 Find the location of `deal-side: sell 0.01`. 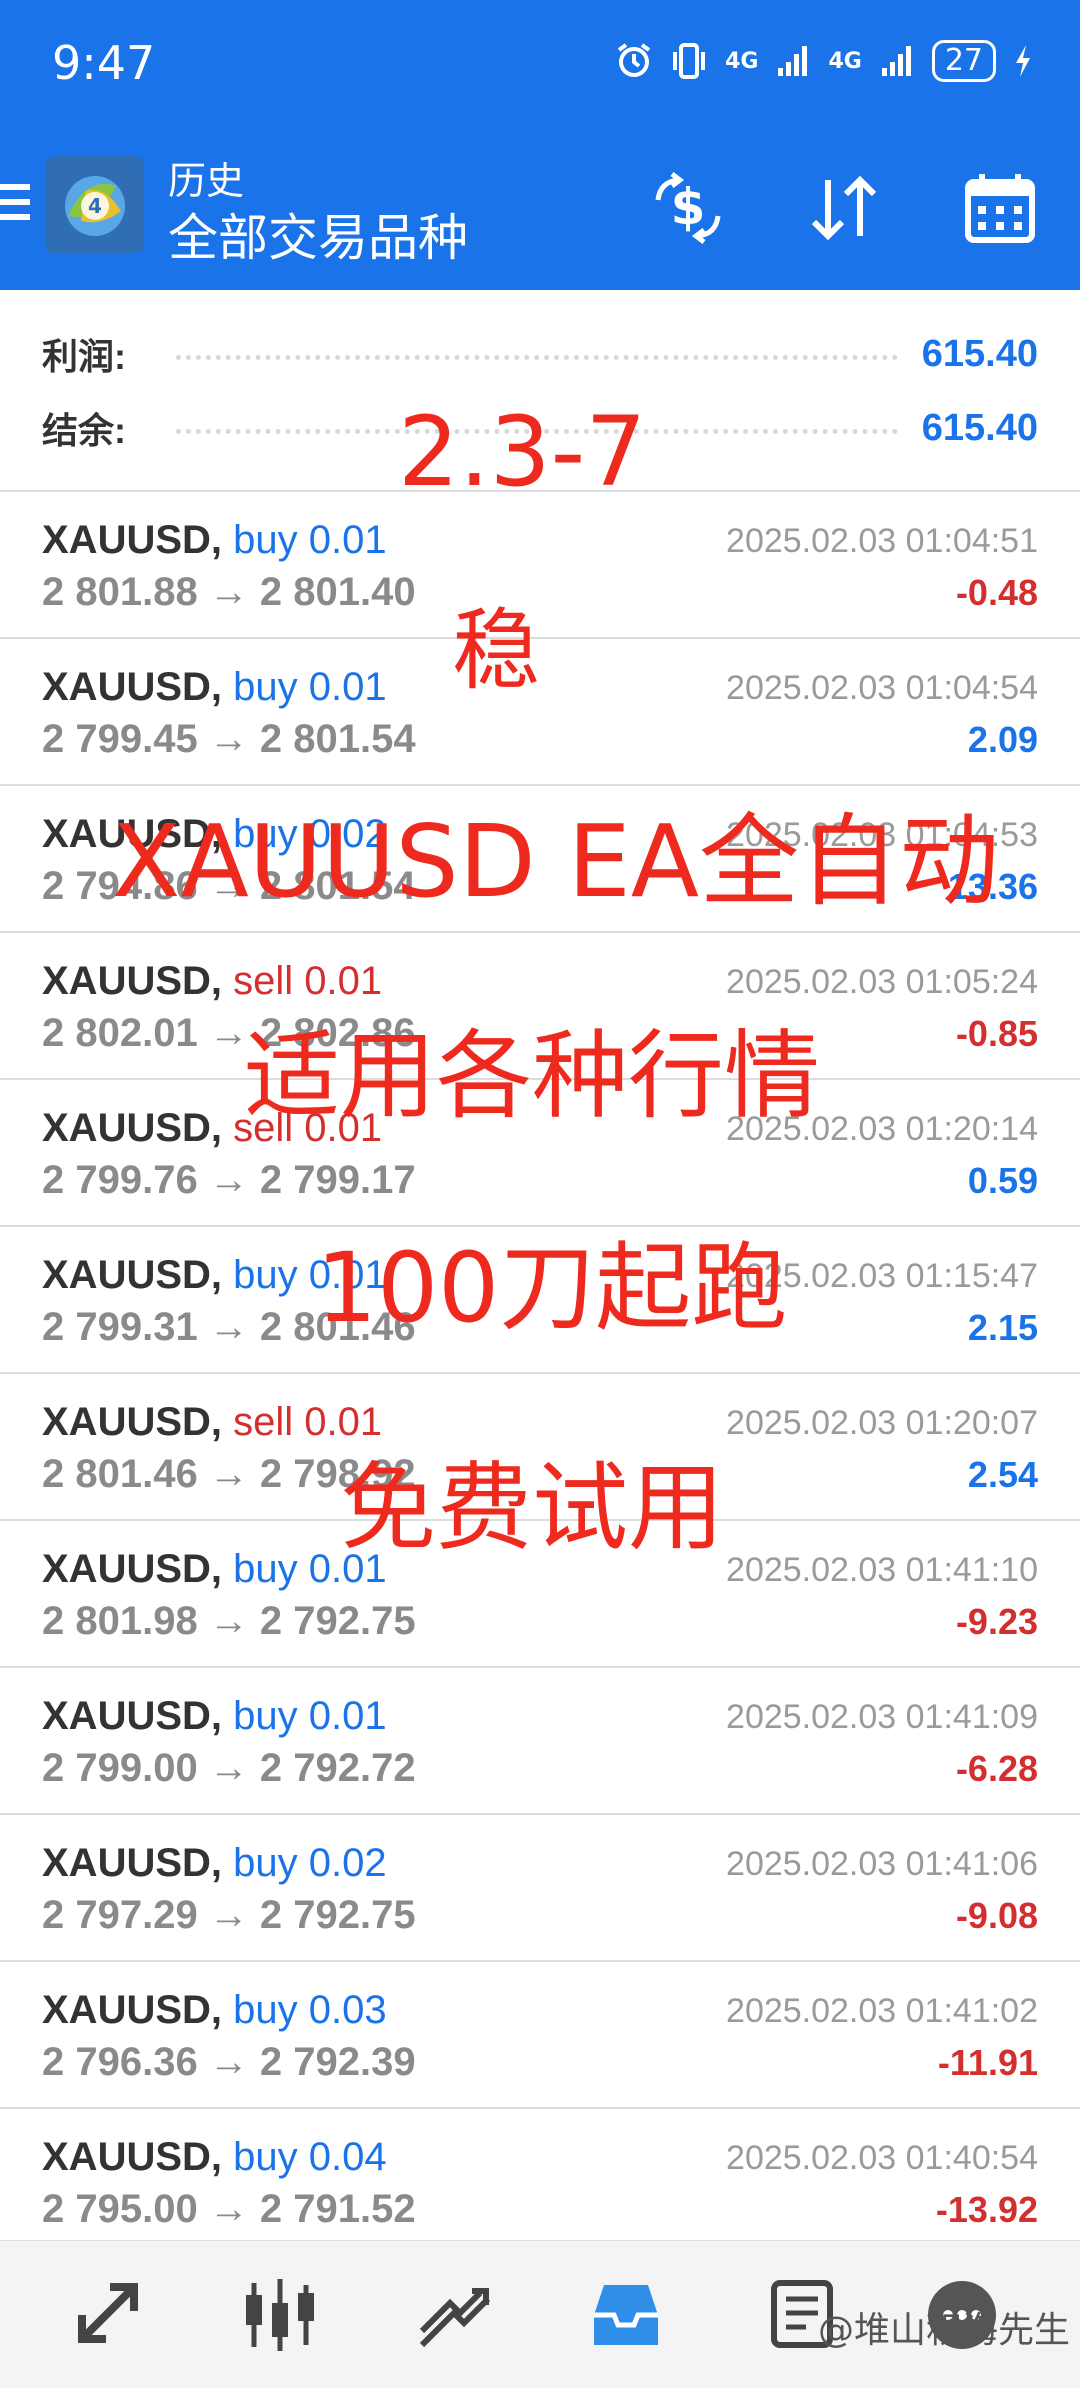

deal-side: sell 0.01 is located at coordinates (308, 981).